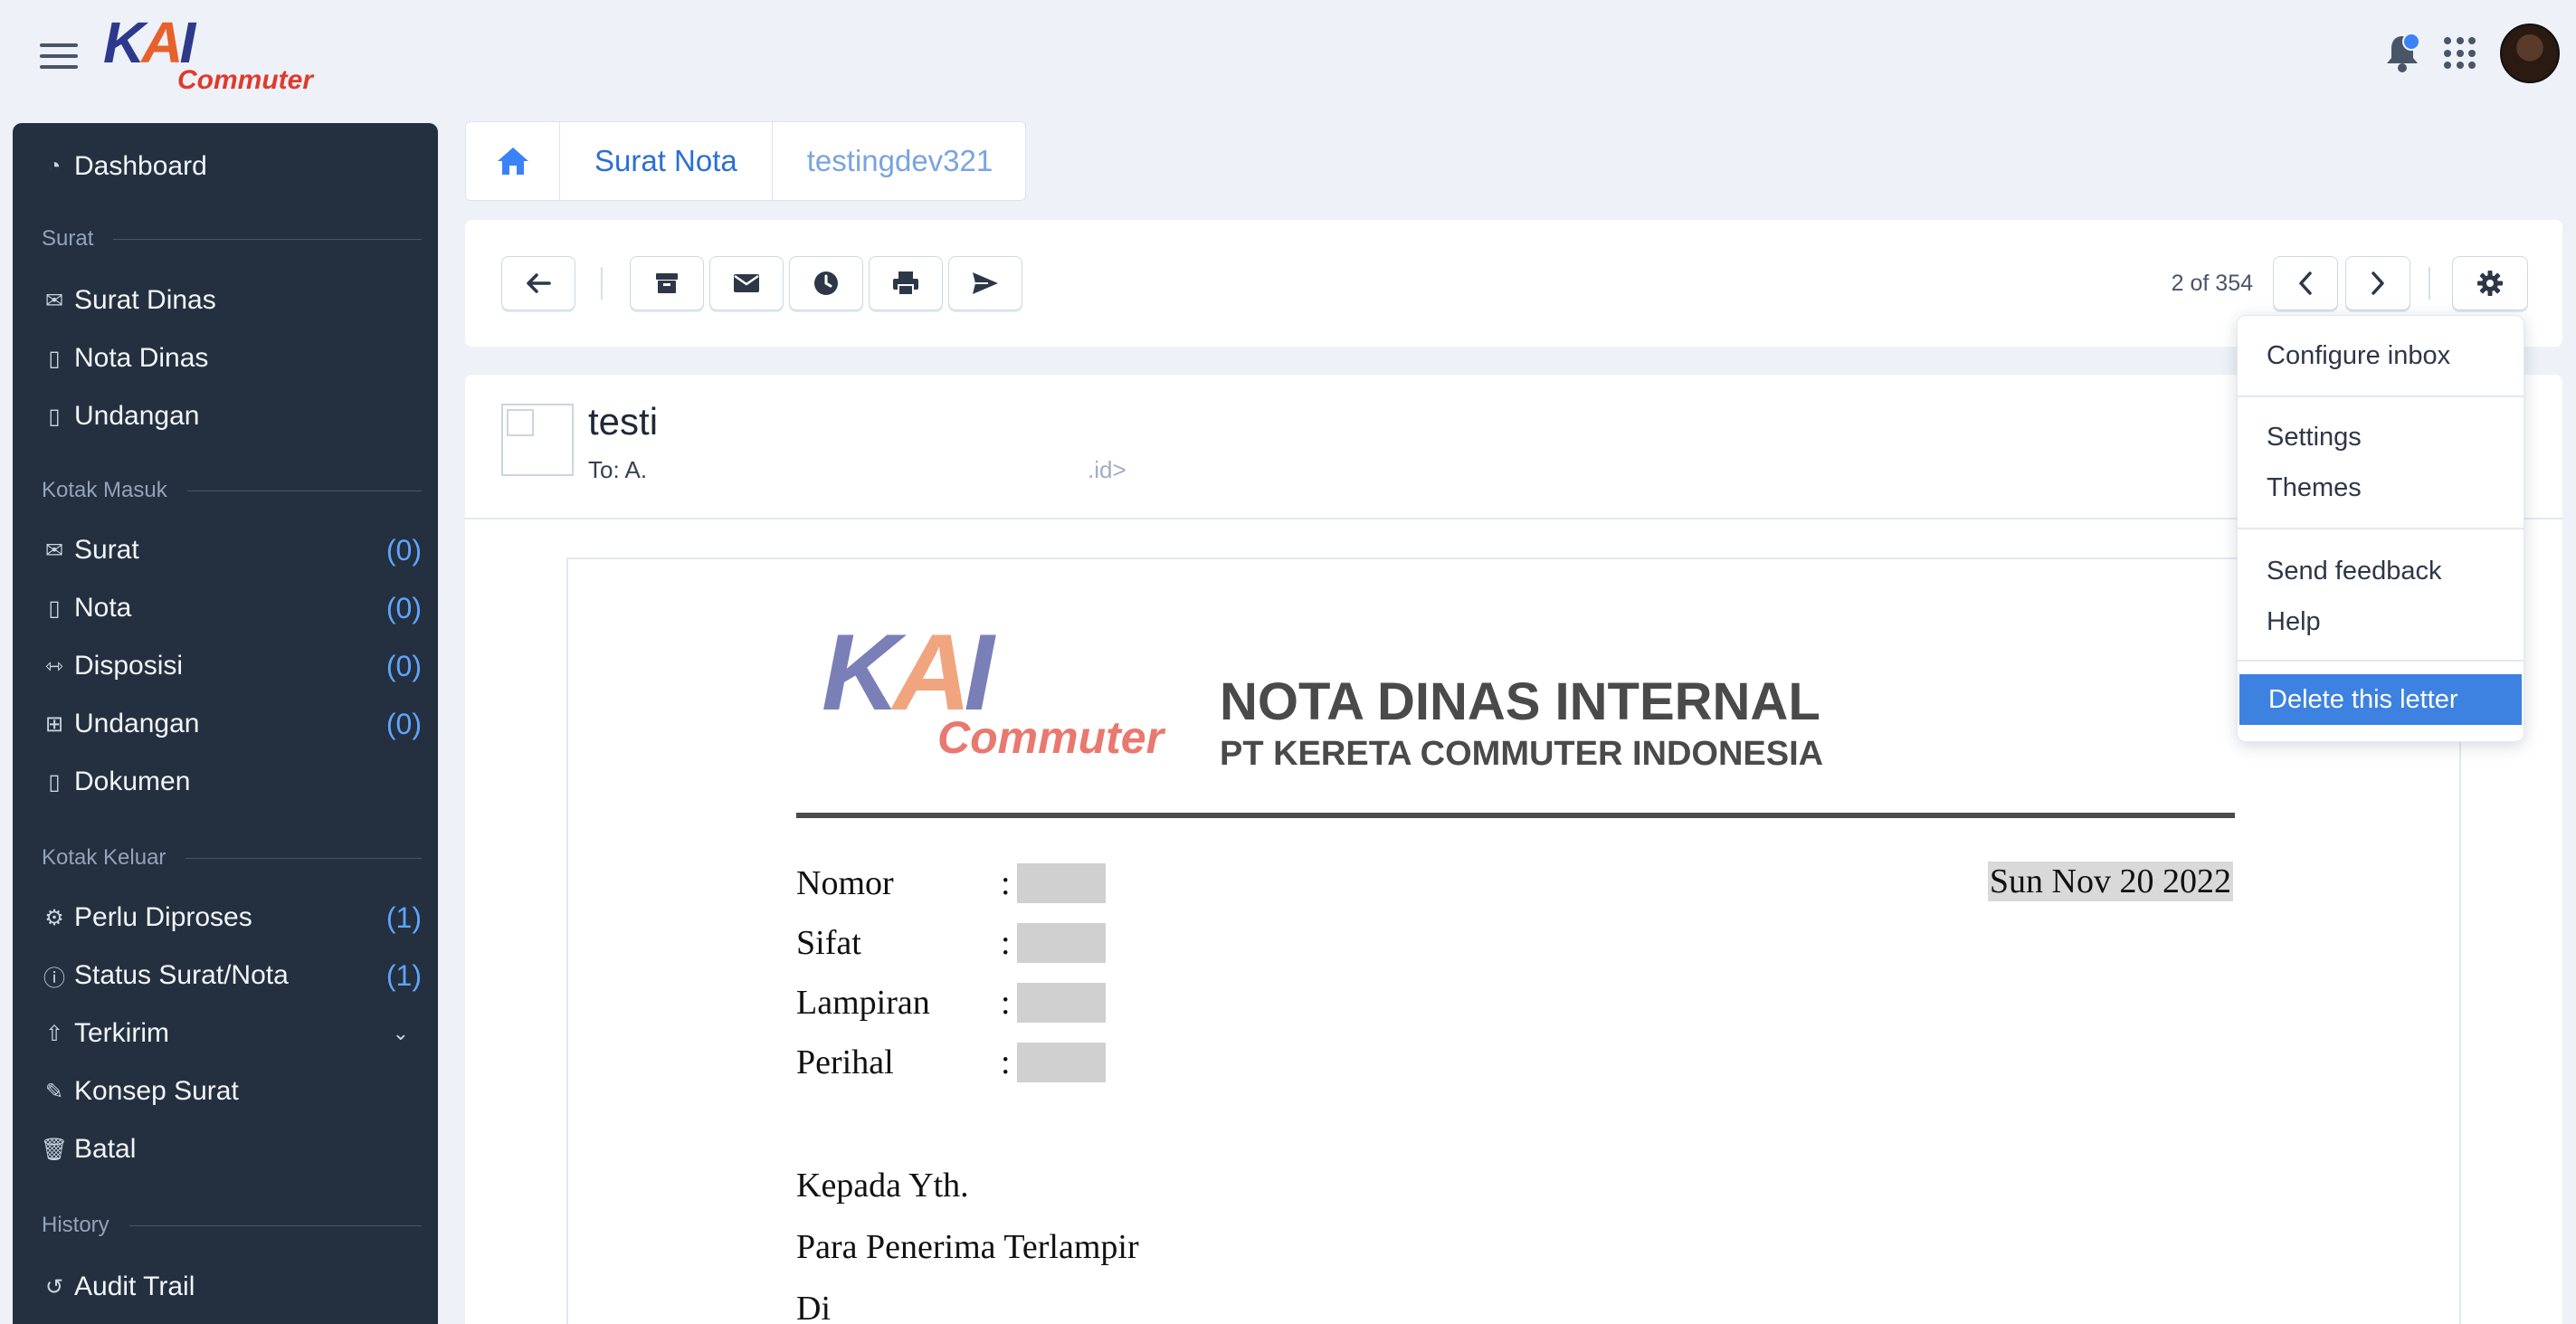 The image size is (2576, 1324). I want to click on apps-grid-icon, so click(2460, 54).